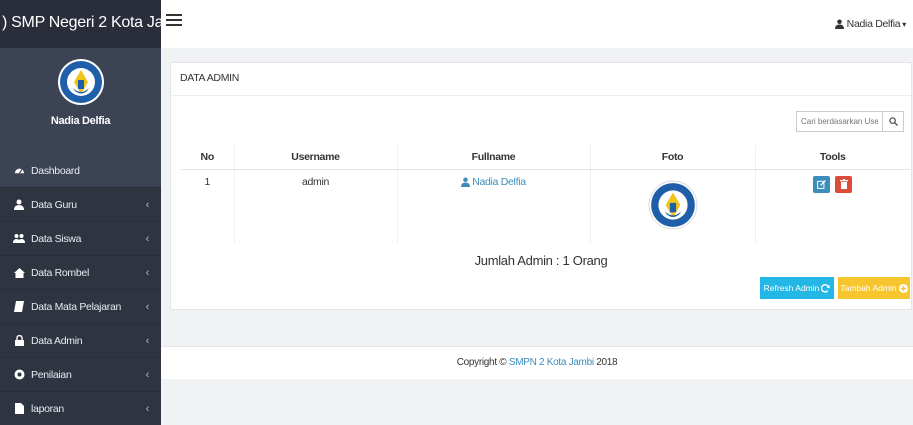 Image resolution: width=913 pixels, height=425 pixels. I want to click on column-header: No, so click(207, 157).